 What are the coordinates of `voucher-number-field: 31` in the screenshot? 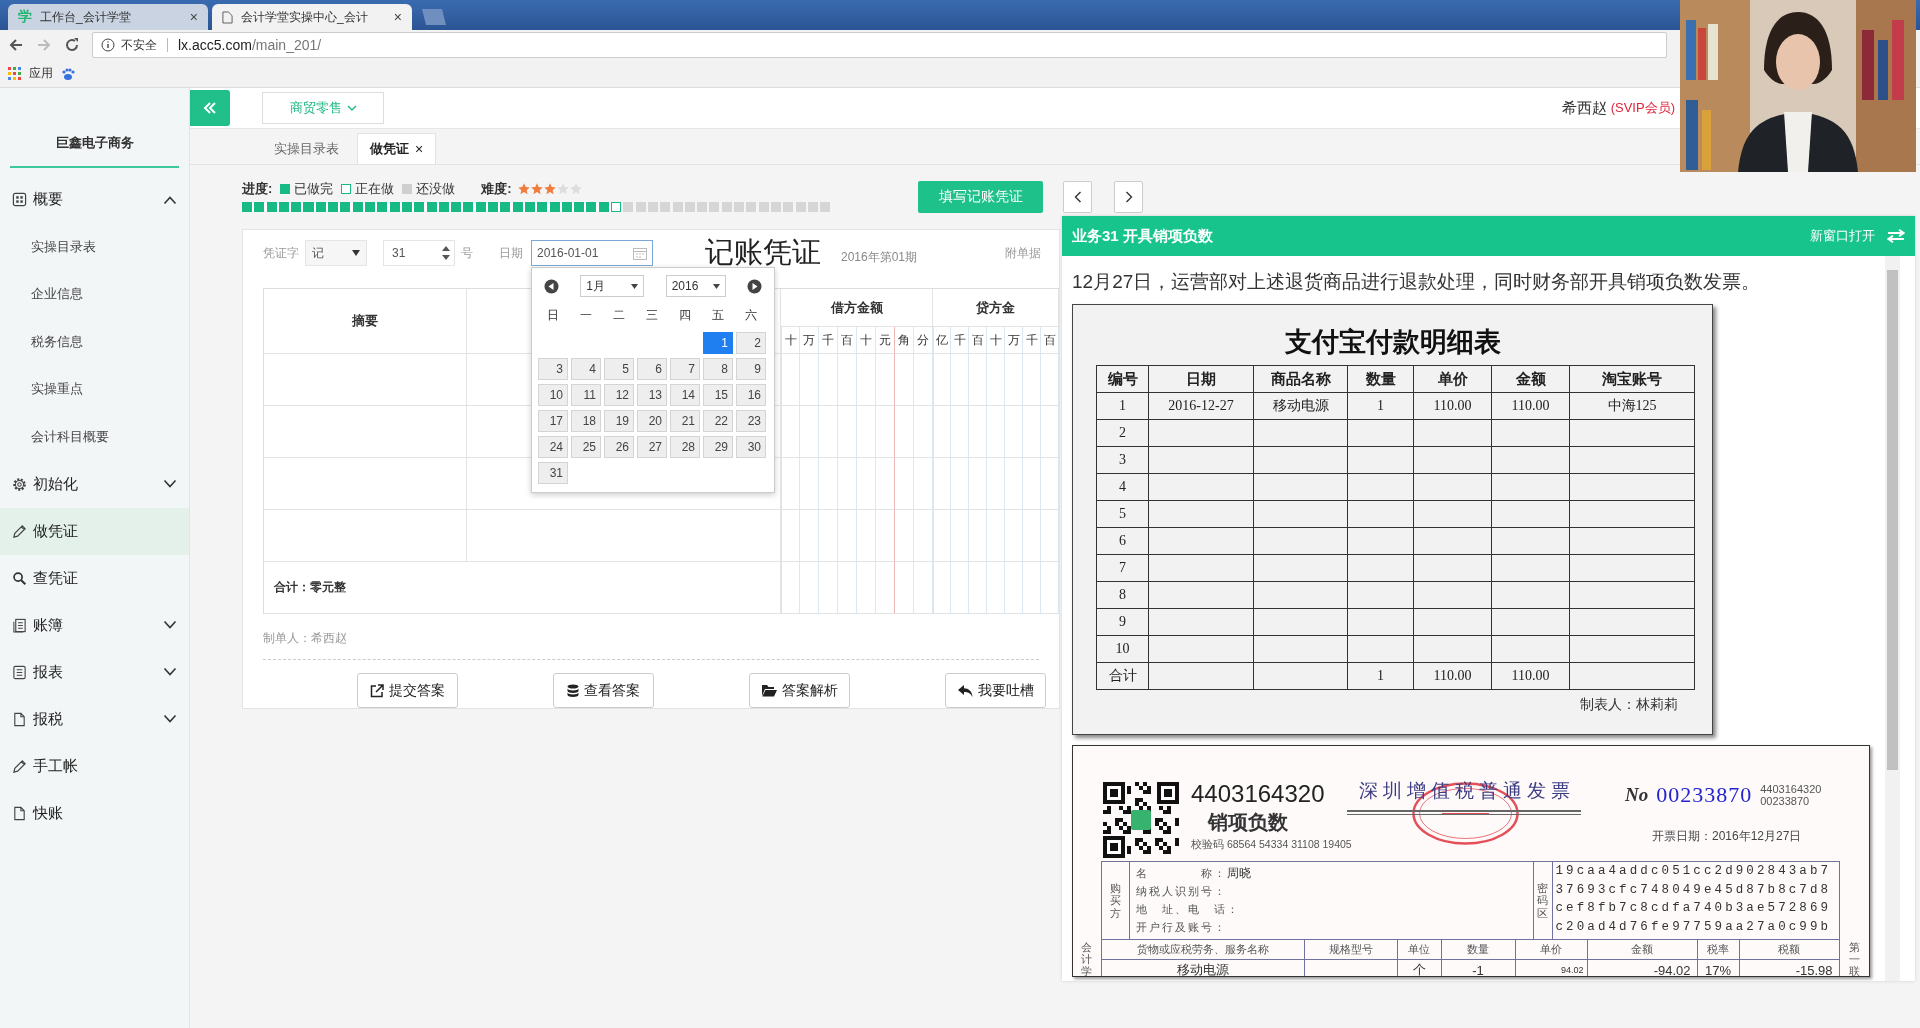 It's located at (419, 253).